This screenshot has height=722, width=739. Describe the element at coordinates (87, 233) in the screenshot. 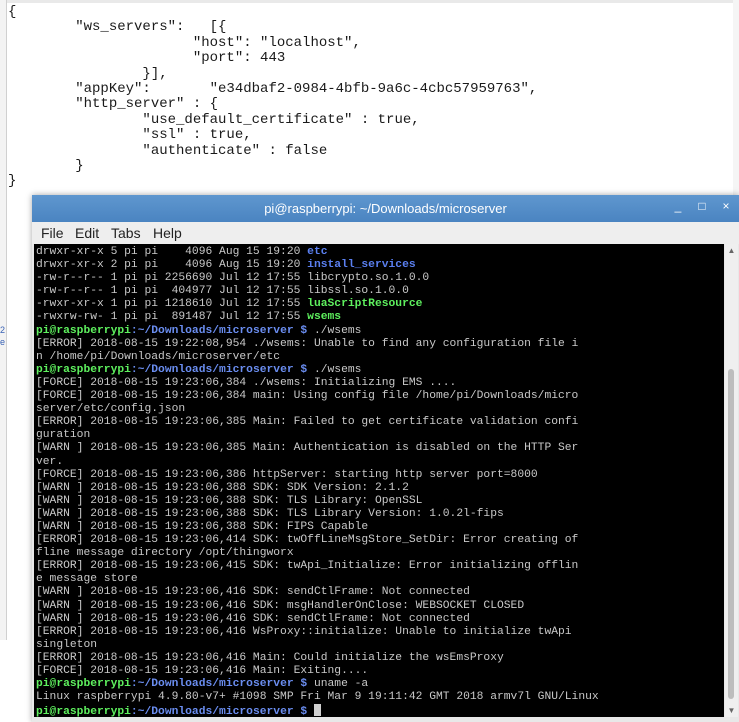

I see `menu-edit: Edit` at that location.